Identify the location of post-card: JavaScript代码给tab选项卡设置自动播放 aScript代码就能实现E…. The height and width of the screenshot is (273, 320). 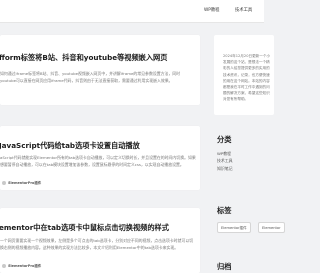
(100, 158).